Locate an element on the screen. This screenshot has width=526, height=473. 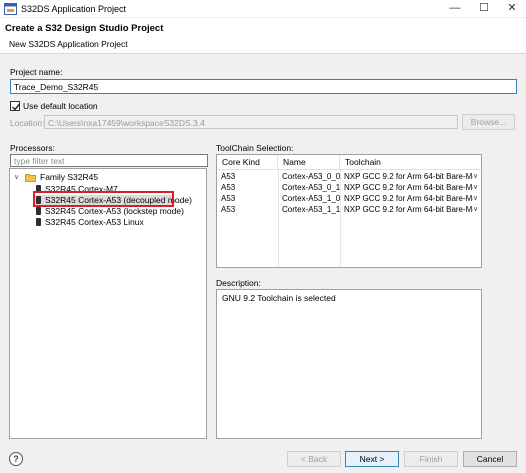
app-icon is located at coordinates (10, 9).